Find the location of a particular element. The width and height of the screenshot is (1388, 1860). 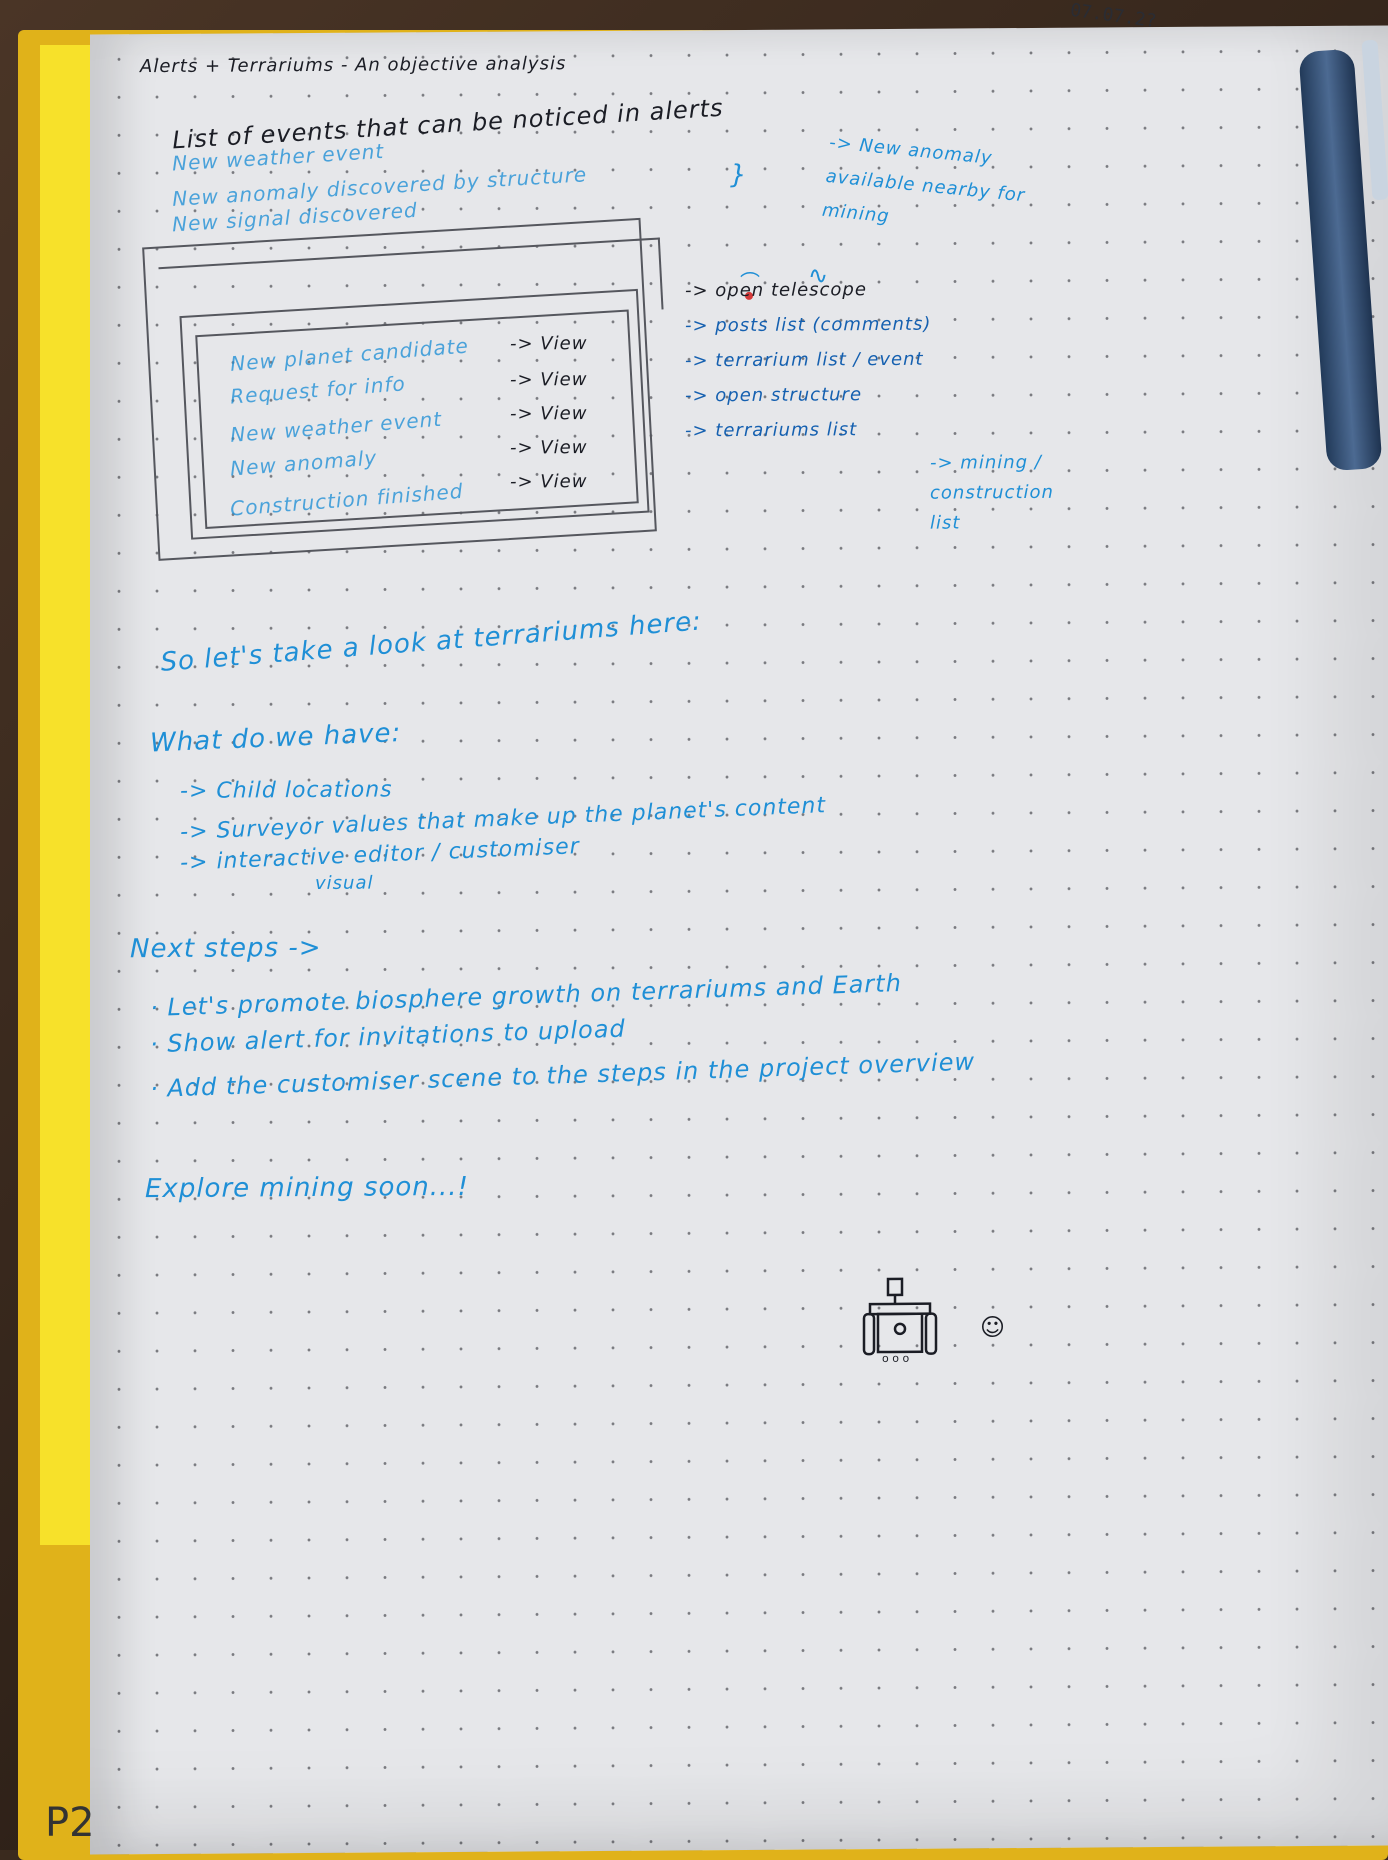

closing-note: Explore mining soon...! is located at coordinates (307, 1188).